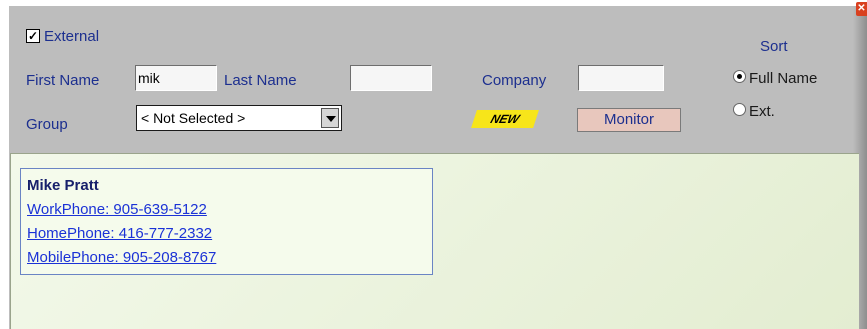  I want to click on last-name-input, so click(391, 78).